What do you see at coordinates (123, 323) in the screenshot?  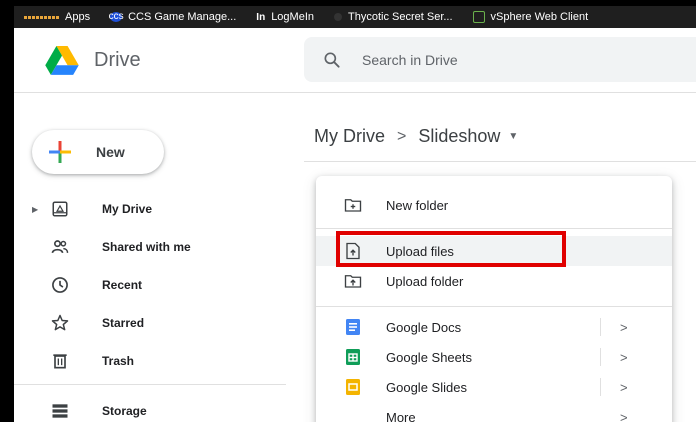 I see `sidebar-item-label: Starred` at bounding box center [123, 323].